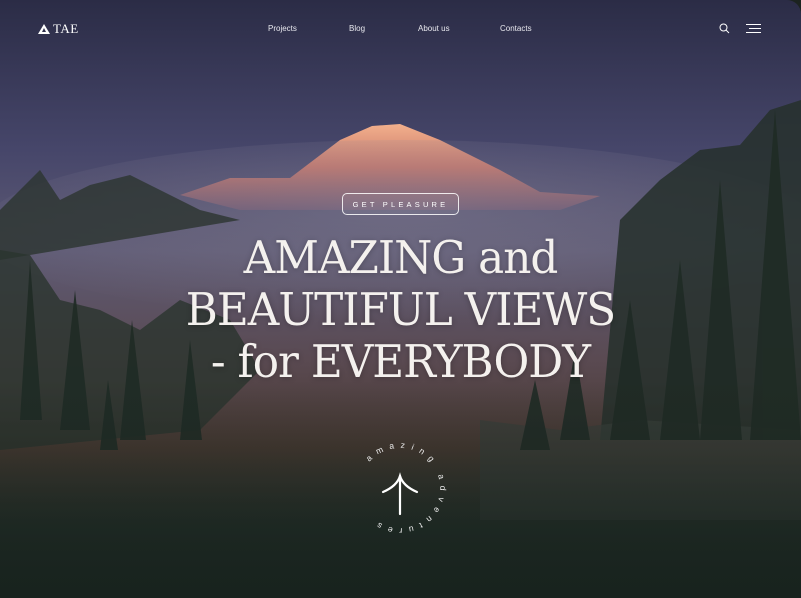 Image resolution: width=801 pixels, height=598 pixels. What do you see at coordinates (401, 257) in the screenshot?
I see `headline-line-1: AMAZING and` at bounding box center [401, 257].